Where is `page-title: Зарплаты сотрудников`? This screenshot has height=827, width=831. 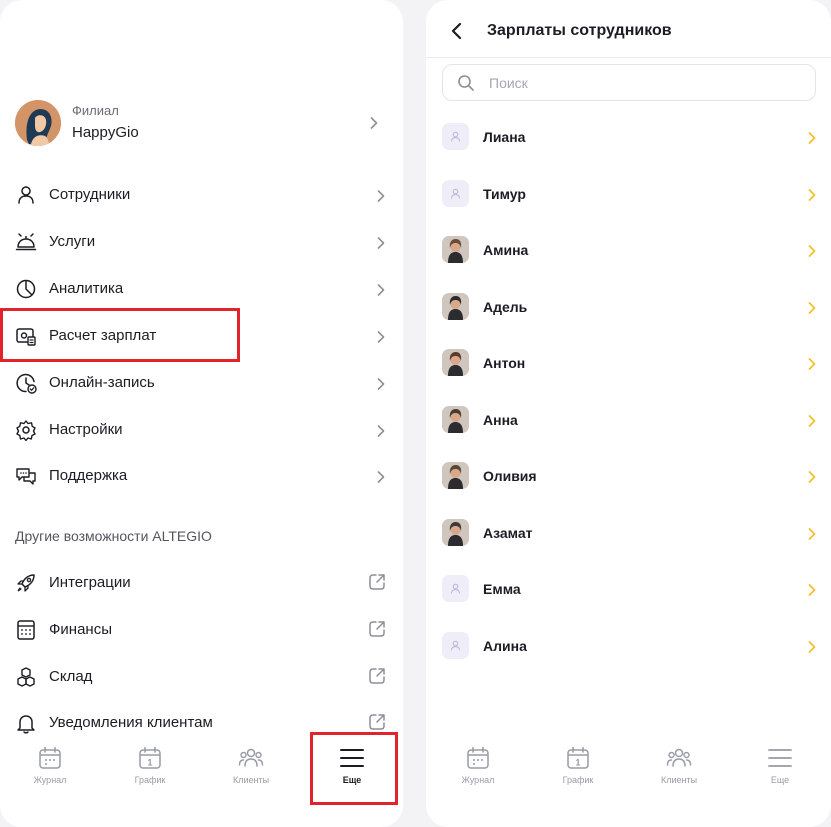 page-title: Зарплаты сотрудников is located at coordinates (579, 30).